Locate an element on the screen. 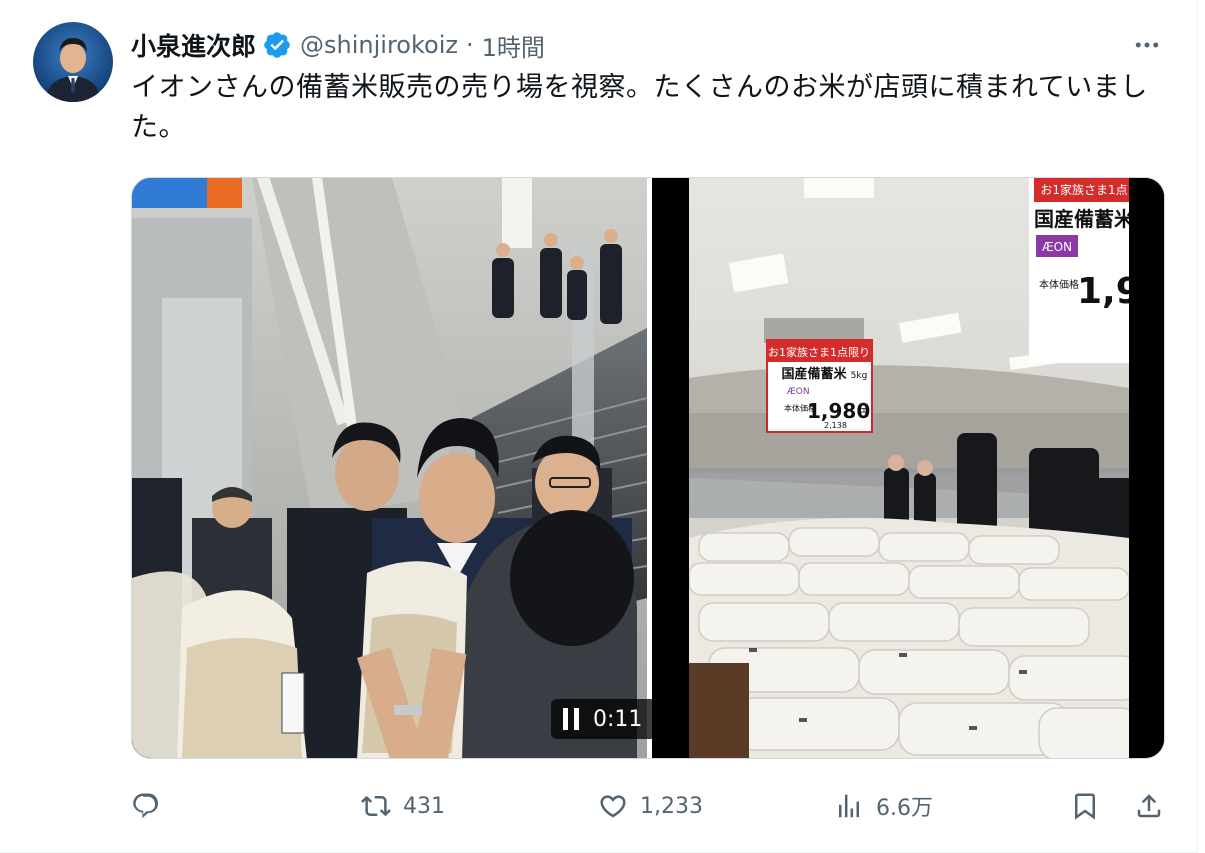  more-button is located at coordinates (1147, 45).